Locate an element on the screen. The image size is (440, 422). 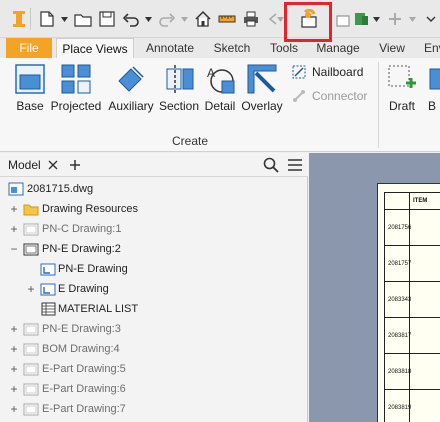
projected-button: Projected is located at coordinates (76, 89).